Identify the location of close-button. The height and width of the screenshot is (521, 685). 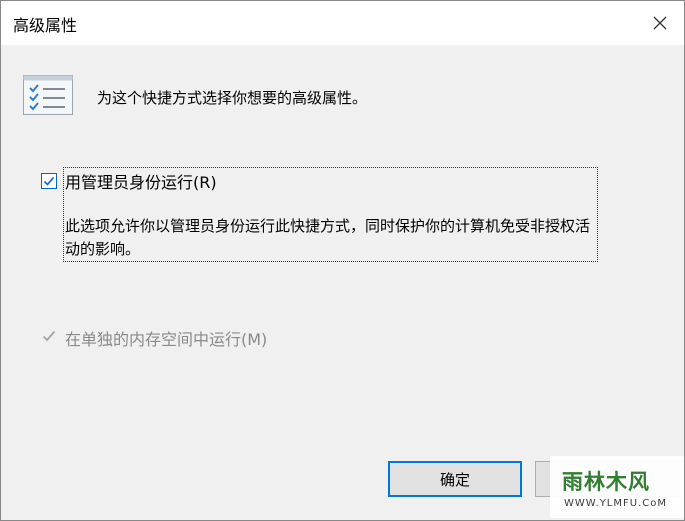
(660, 23).